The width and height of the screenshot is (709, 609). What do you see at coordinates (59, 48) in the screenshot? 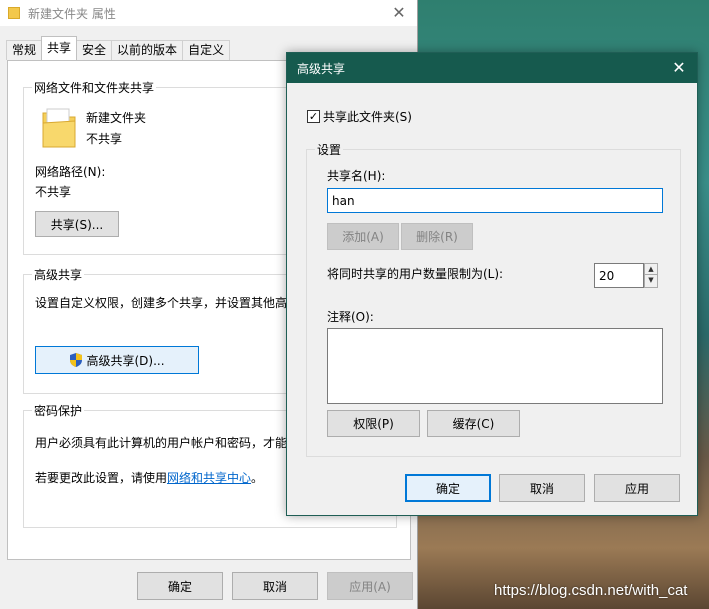
I see `tab-sharing: 共享` at bounding box center [59, 48].